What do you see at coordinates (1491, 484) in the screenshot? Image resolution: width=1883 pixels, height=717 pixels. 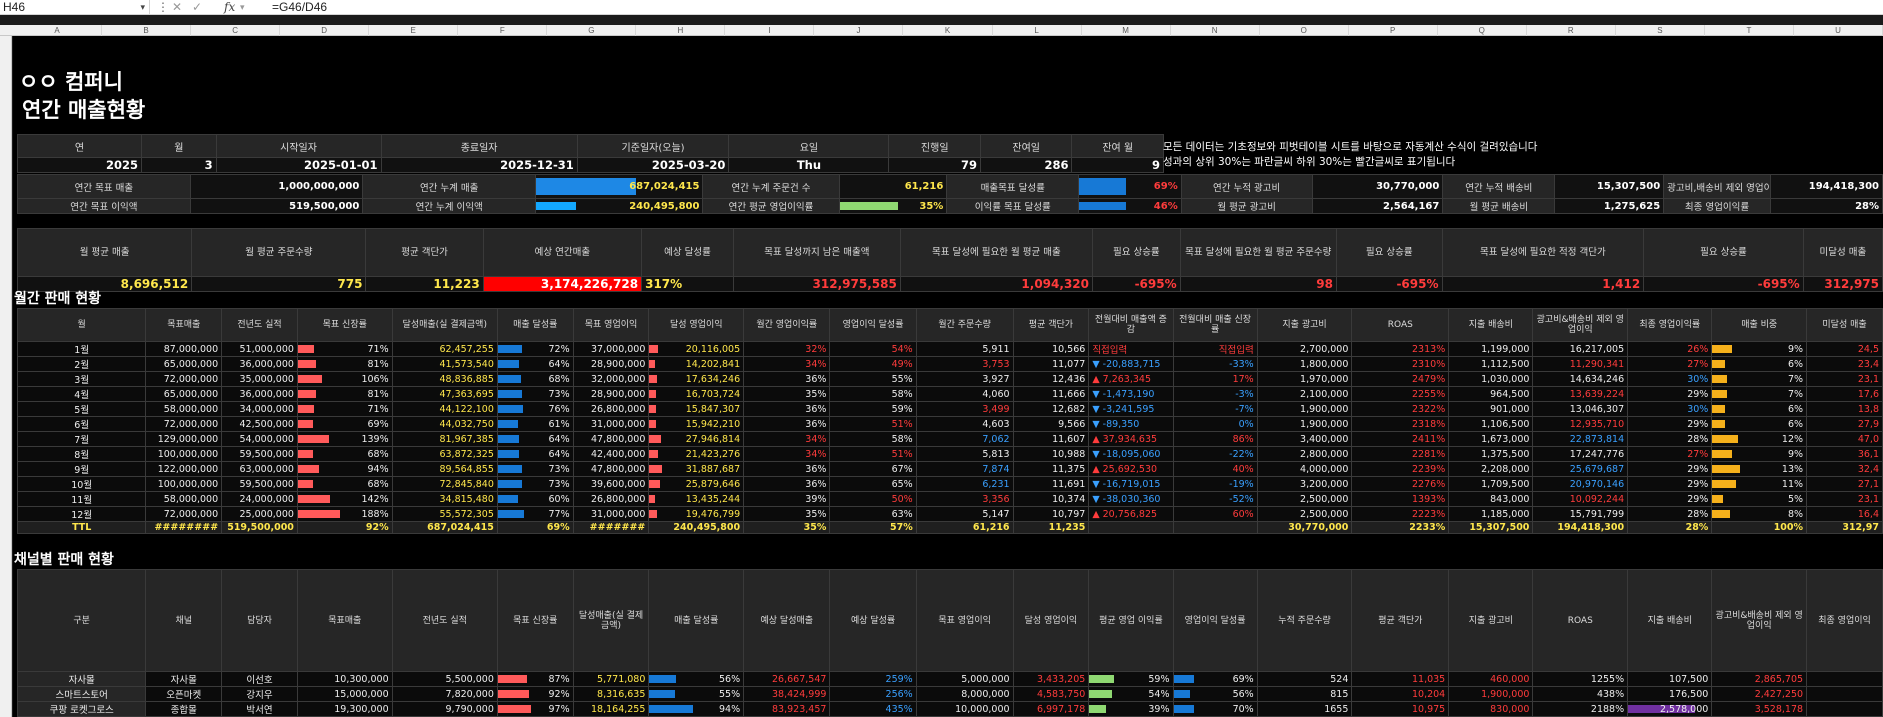 I see `monthly-cell: 1,709,500` at bounding box center [1491, 484].